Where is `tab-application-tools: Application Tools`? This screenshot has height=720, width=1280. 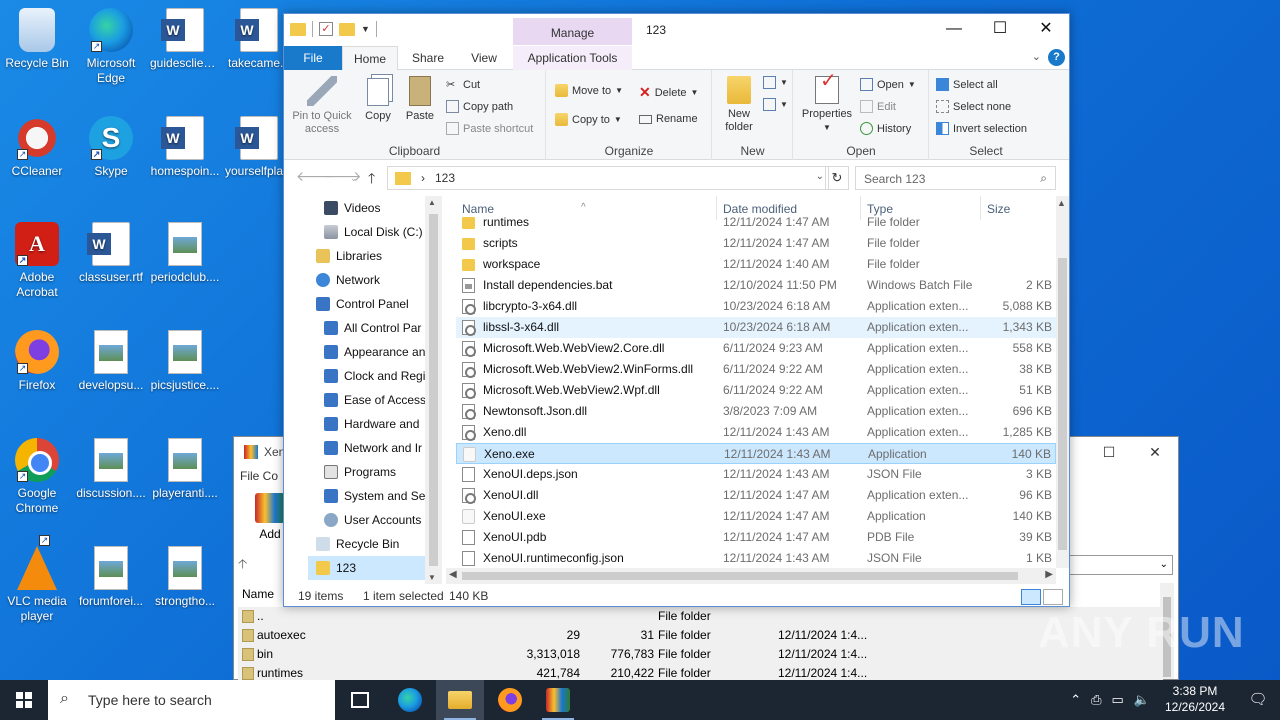 tab-application-tools: Application Tools is located at coordinates (572, 58).